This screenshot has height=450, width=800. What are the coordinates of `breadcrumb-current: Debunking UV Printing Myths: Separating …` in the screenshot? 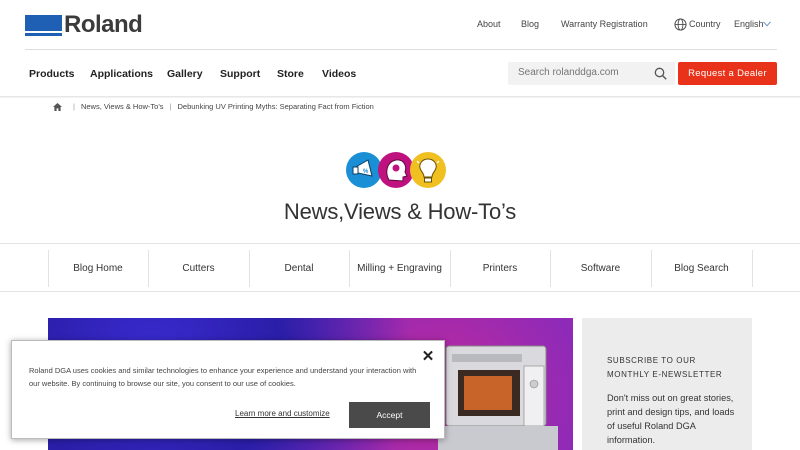 It's located at (275, 106).